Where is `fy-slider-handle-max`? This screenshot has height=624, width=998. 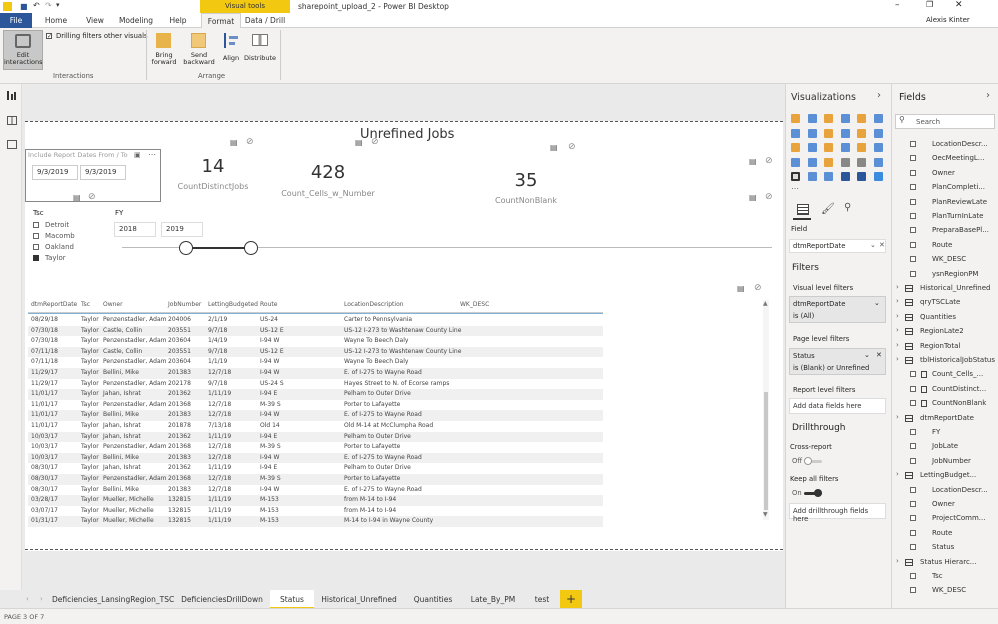
fy-slider-handle-max is located at coordinates (251, 248).